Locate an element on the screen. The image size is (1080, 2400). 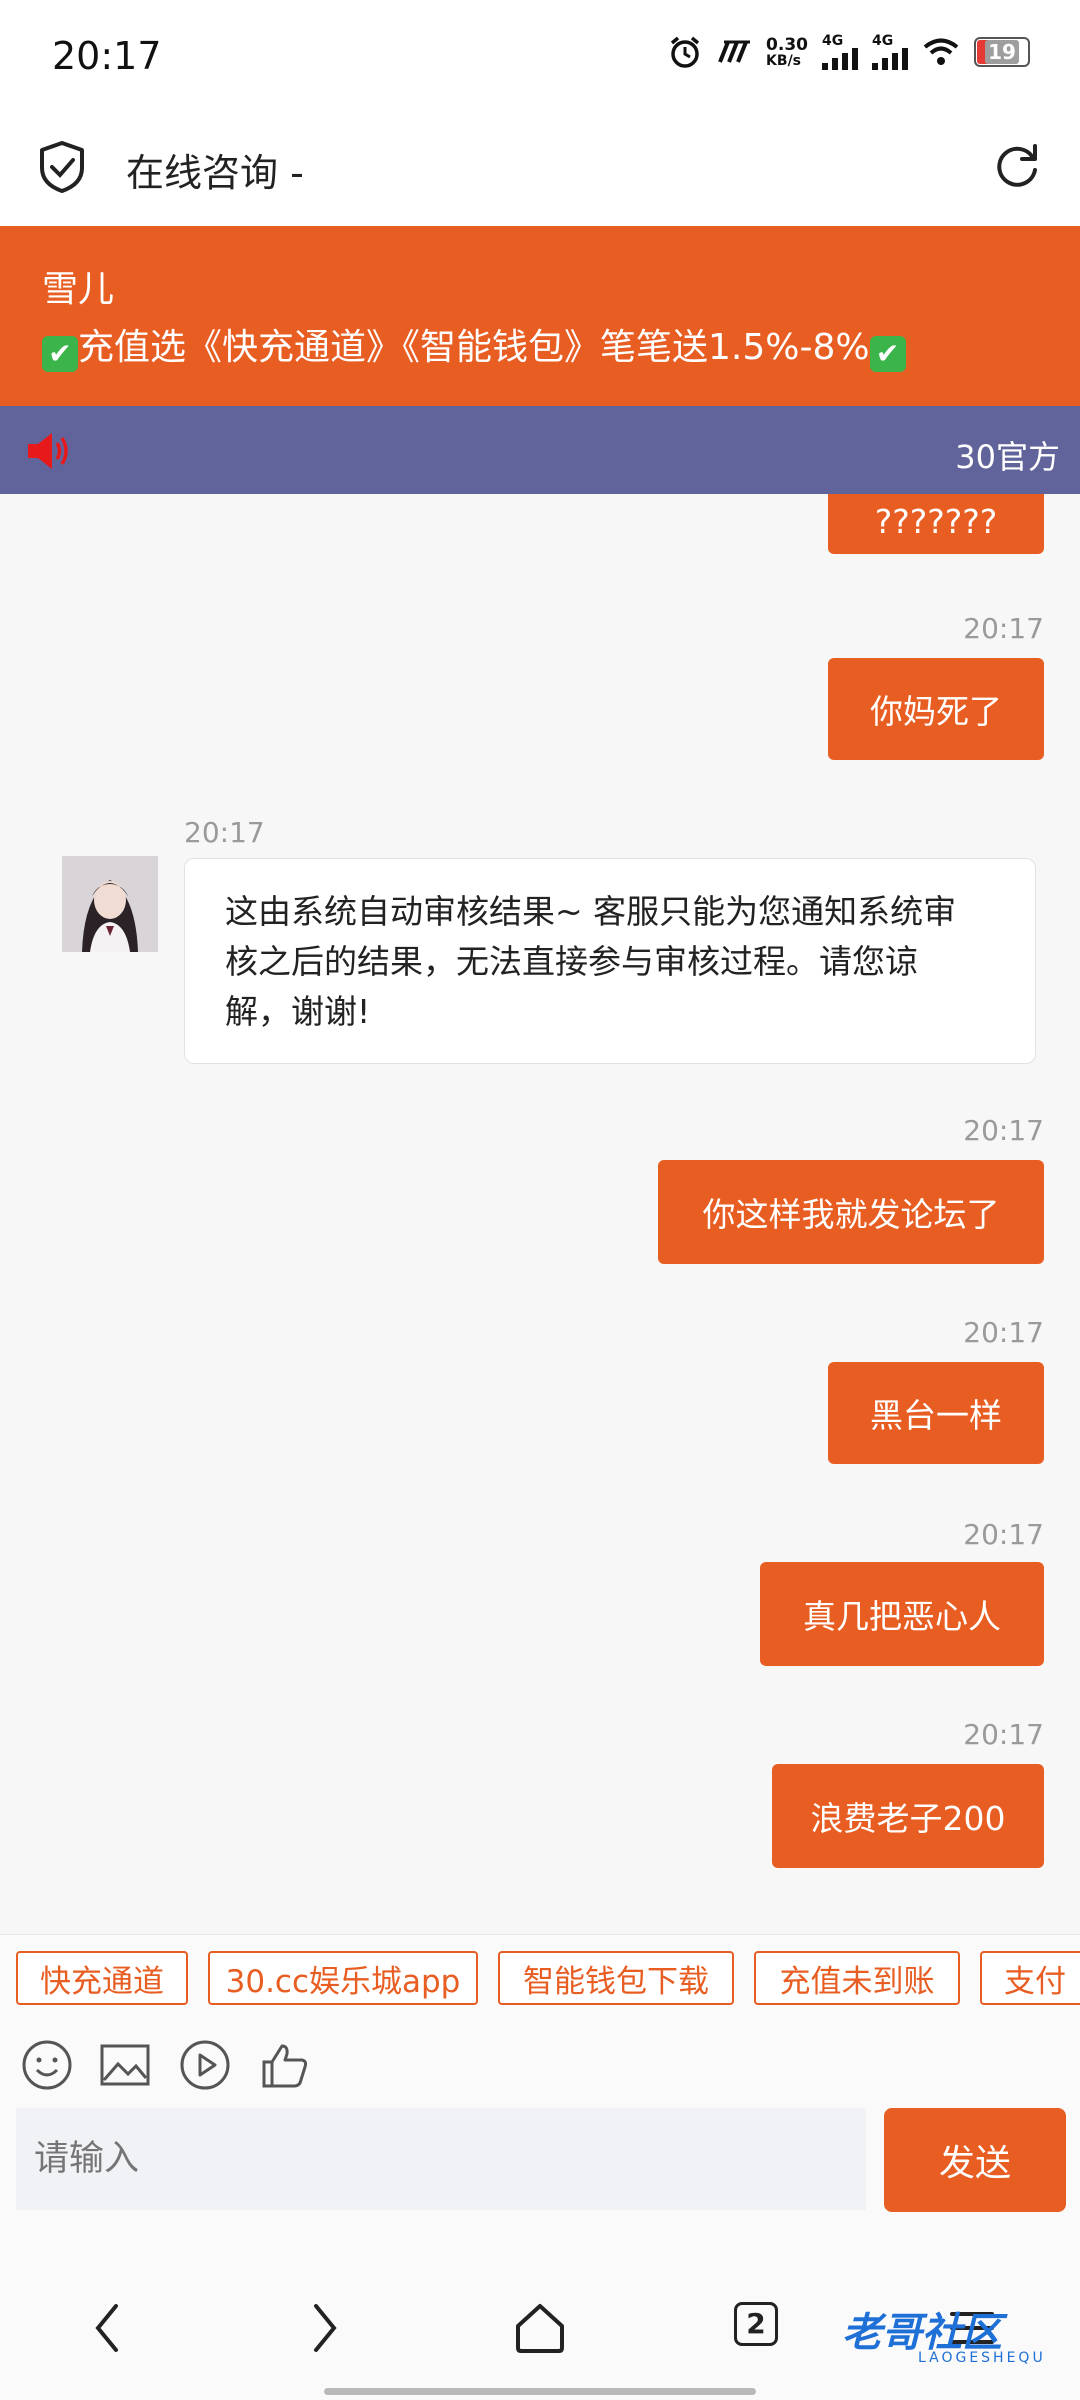
signal-1: 4G is located at coordinates (840, 52).